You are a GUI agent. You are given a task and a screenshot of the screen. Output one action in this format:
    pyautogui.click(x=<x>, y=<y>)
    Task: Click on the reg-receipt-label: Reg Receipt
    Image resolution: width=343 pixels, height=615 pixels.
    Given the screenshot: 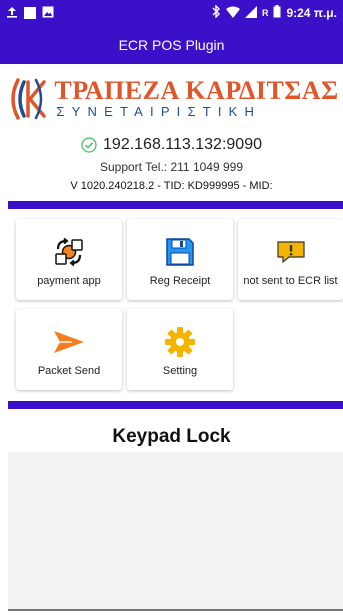 What is the action you would take?
    pyautogui.click(x=180, y=281)
    